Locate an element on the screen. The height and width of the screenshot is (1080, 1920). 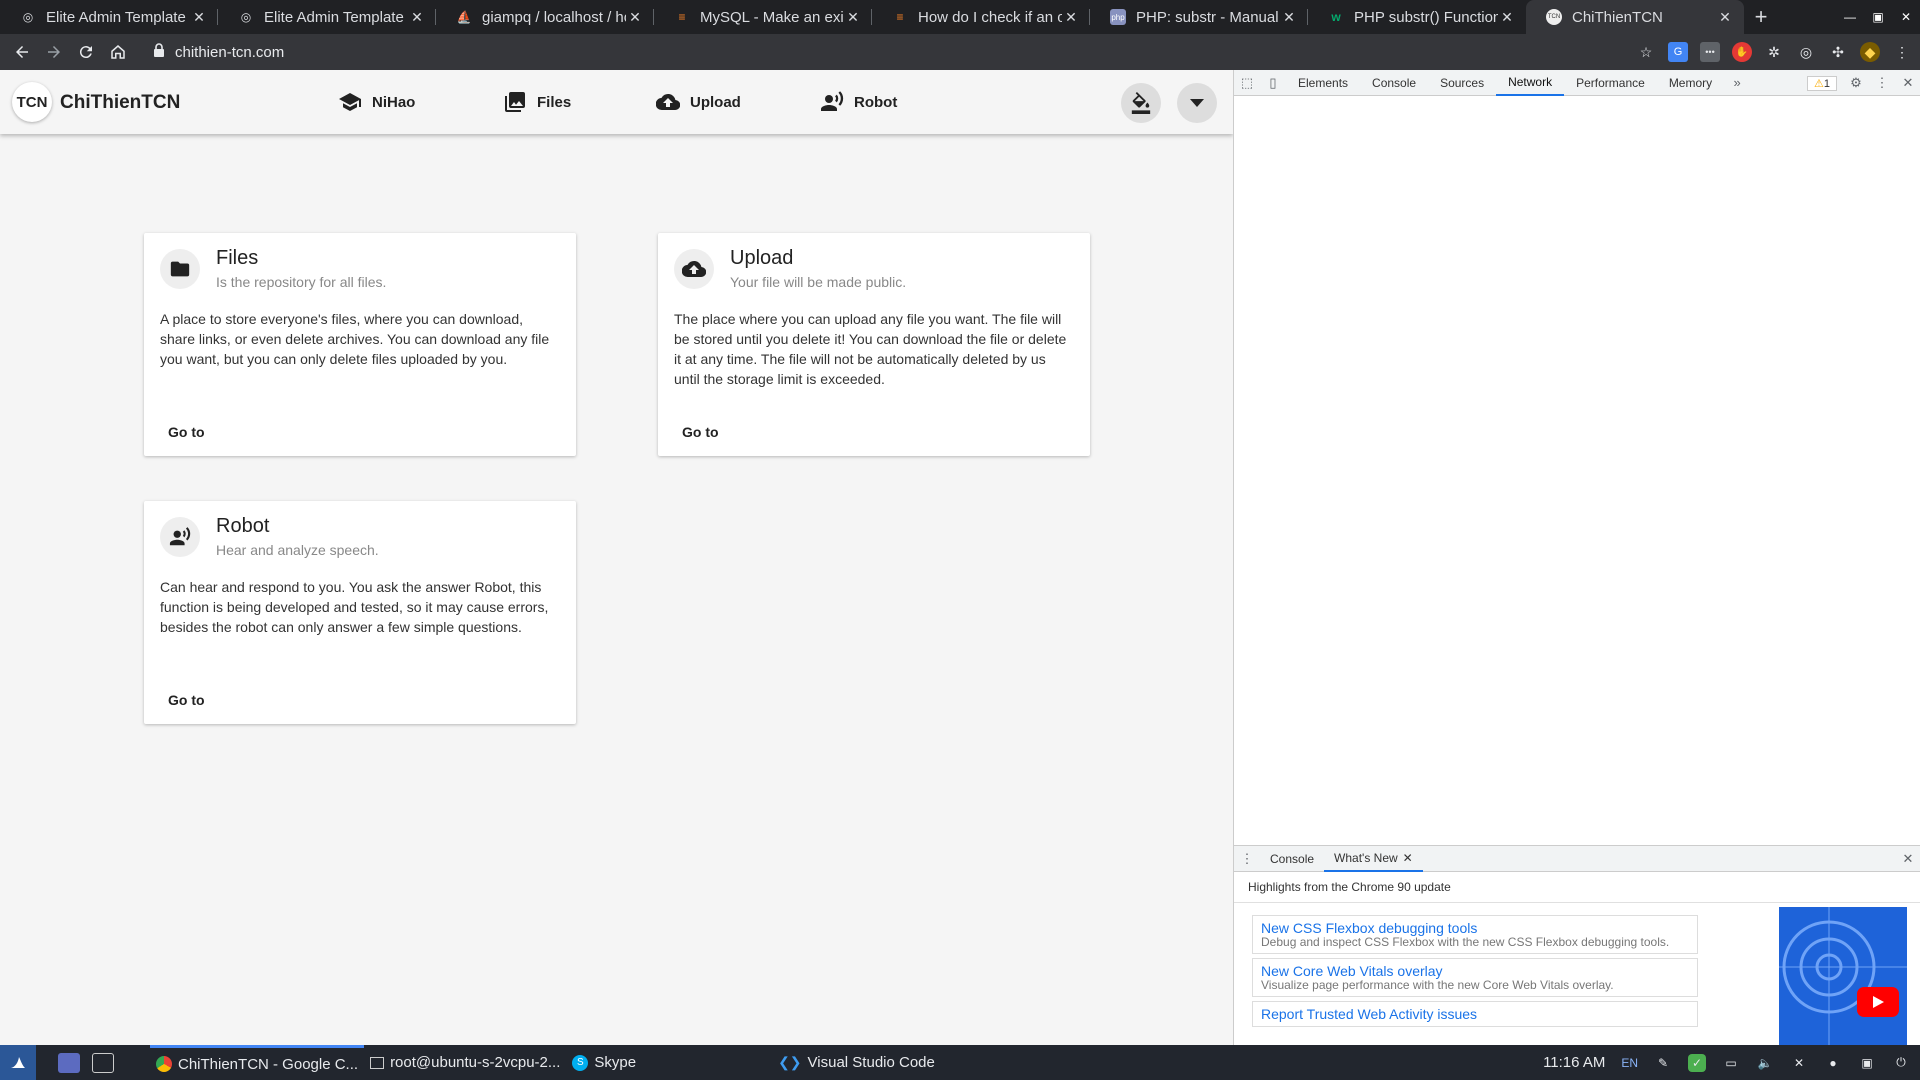
browser-tab: ⛵ giampq / localhost / ho ✕ is located at coordinates (545, 17).